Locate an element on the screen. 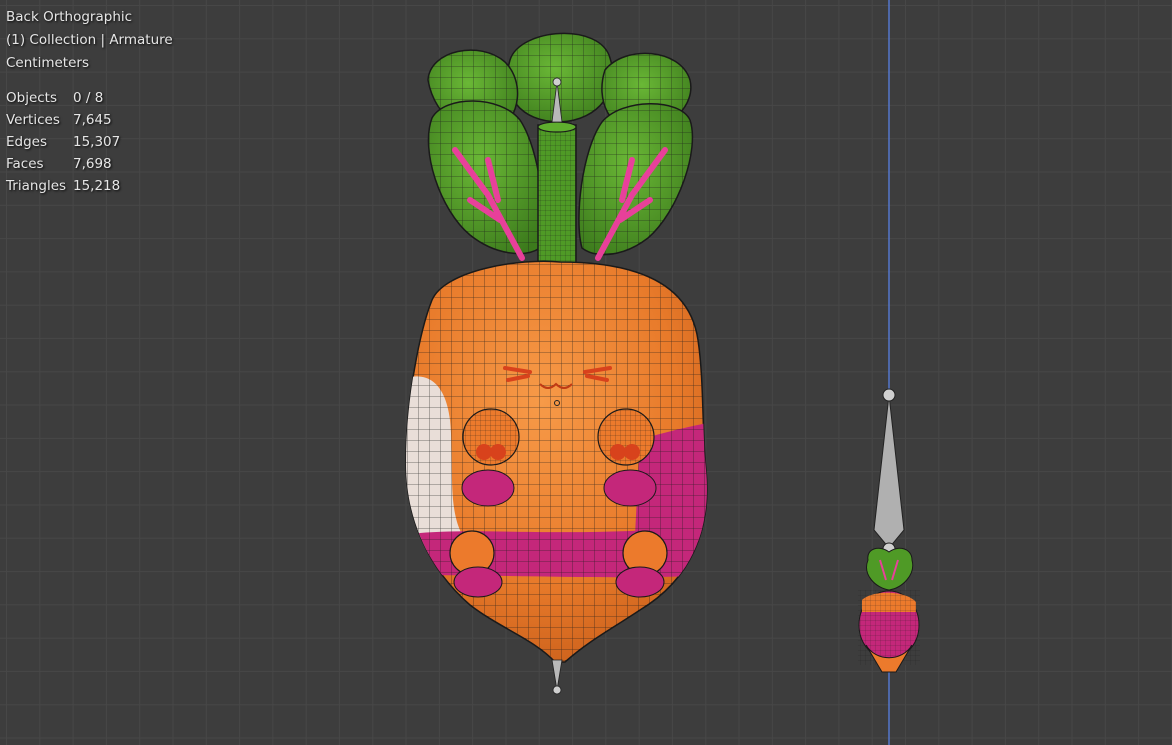 The width and height of the screenshot is (1172, 745). leaves is located at coordinates (560, 149).